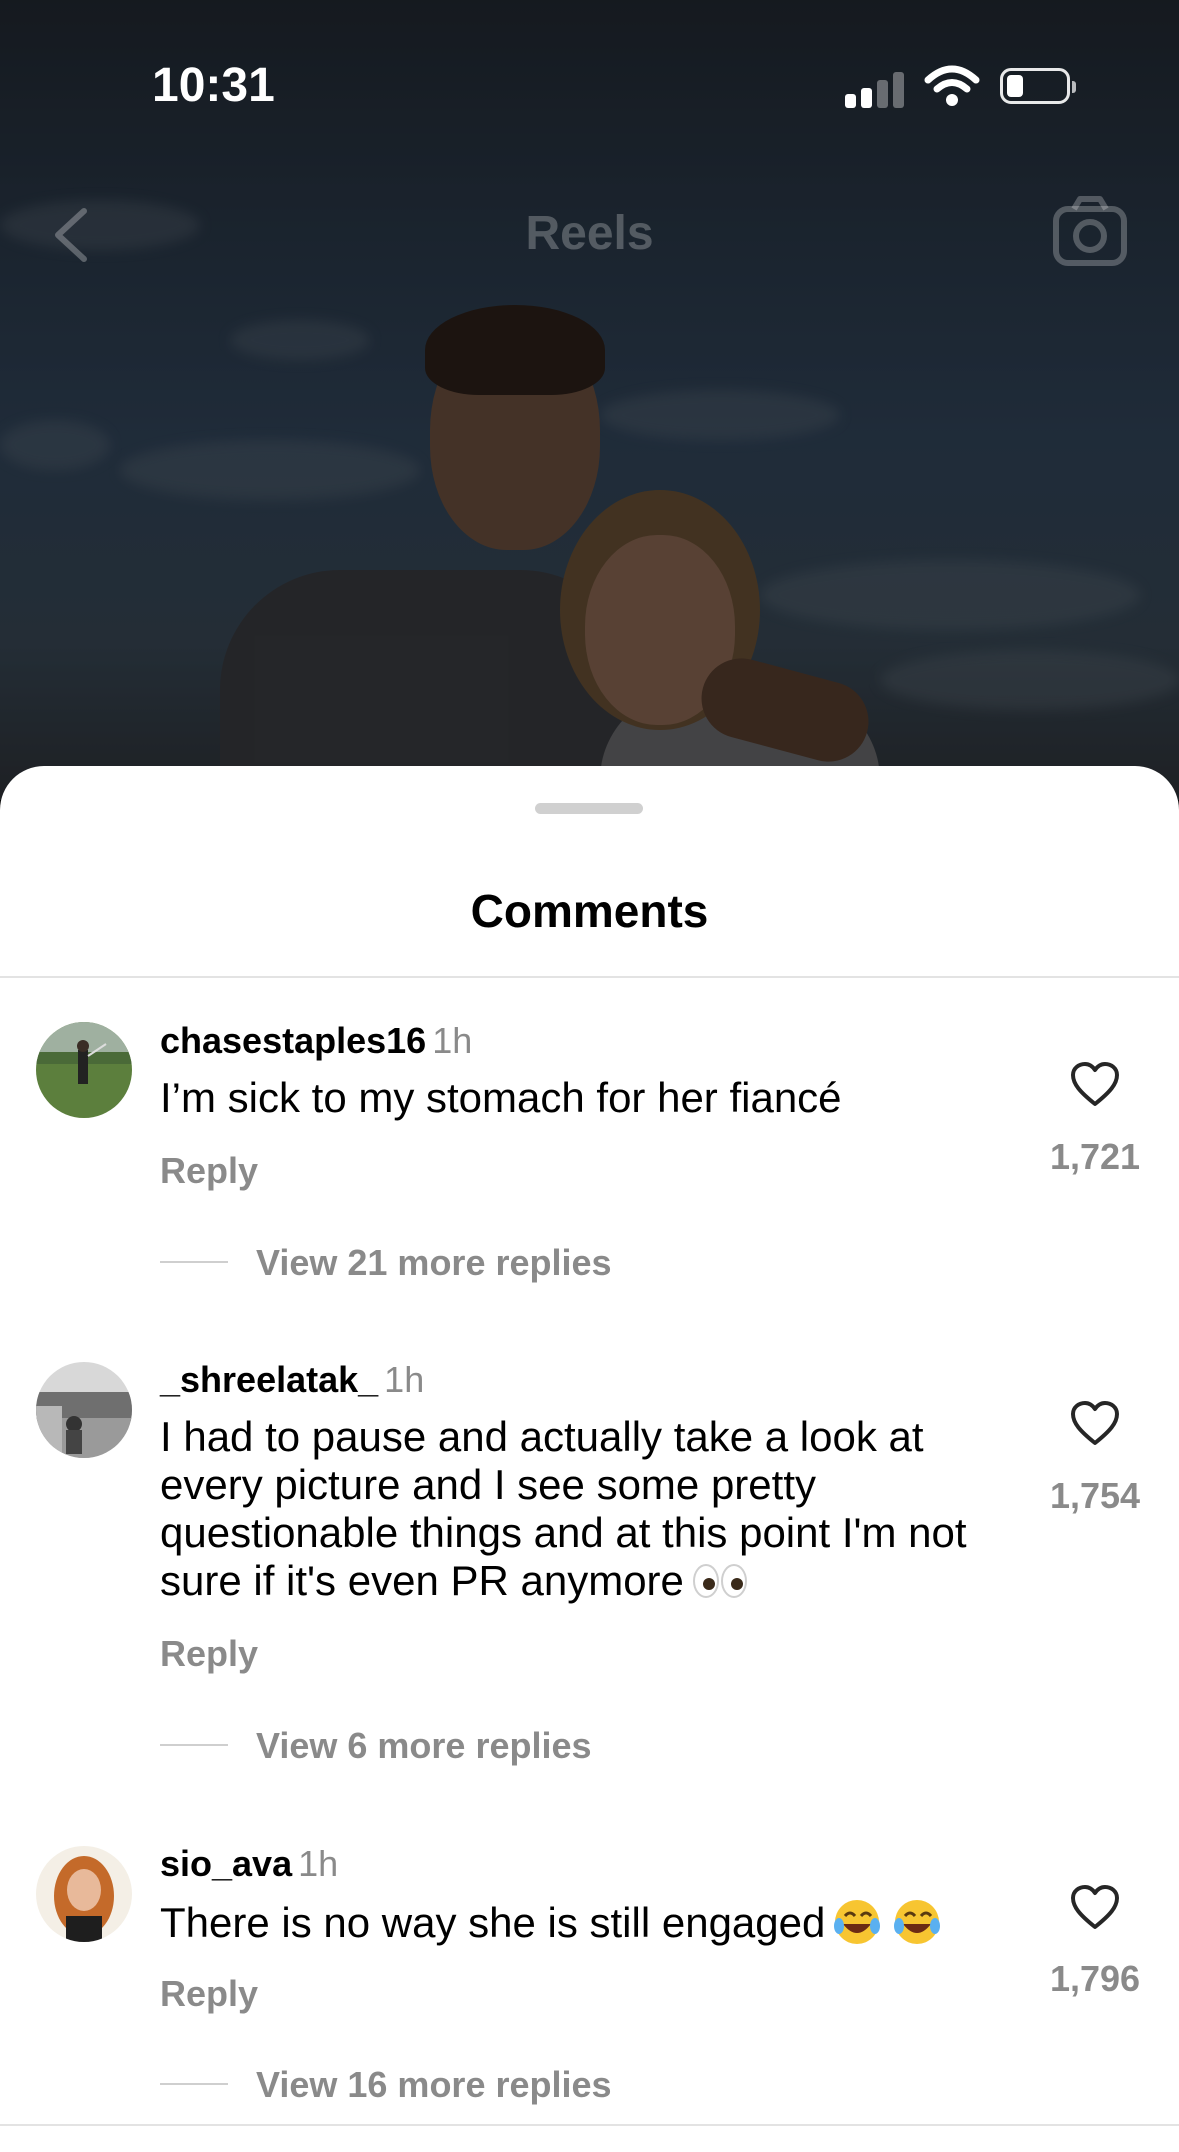 This screenshot has height=2152, width=1179. I want to click on comment-header: sio_ava 1h, so click(249, 1864).